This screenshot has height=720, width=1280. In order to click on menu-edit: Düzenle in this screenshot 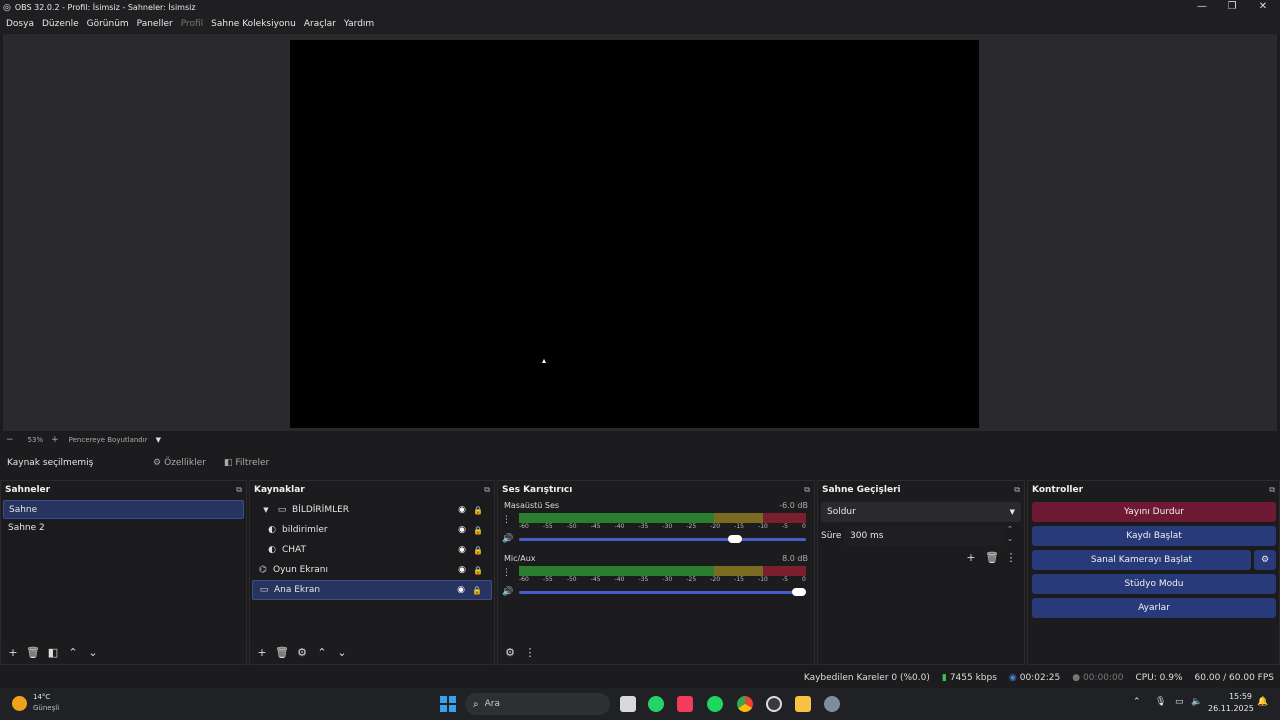, I will do `click(60, 24)`.